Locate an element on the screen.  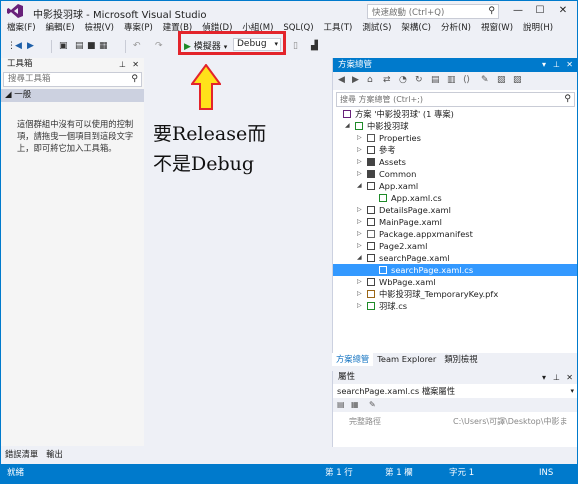
toolbox-group-general: ◢ 一般 is located at coordinates (72, 95).